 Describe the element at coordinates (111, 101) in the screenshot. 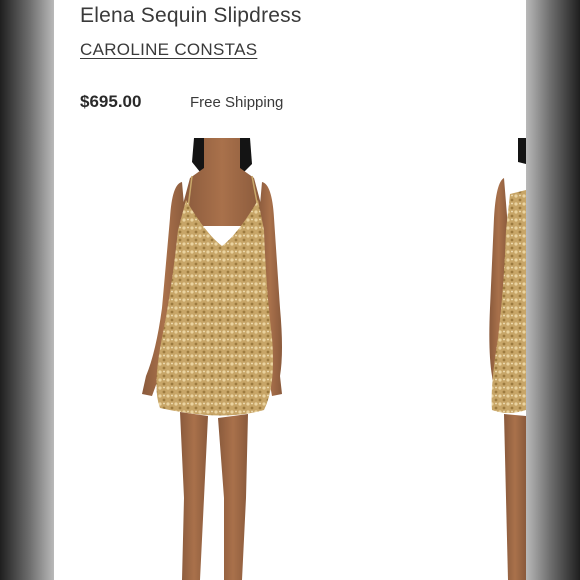

I see `product-price: $695.00` at that location.